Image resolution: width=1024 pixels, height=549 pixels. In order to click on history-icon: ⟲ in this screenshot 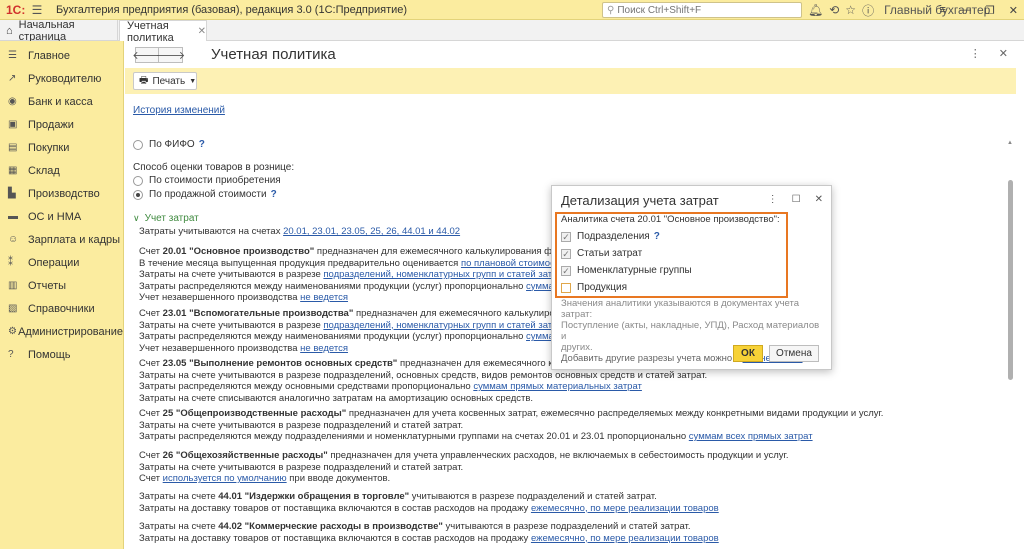, I will do `click(834, 10)`.